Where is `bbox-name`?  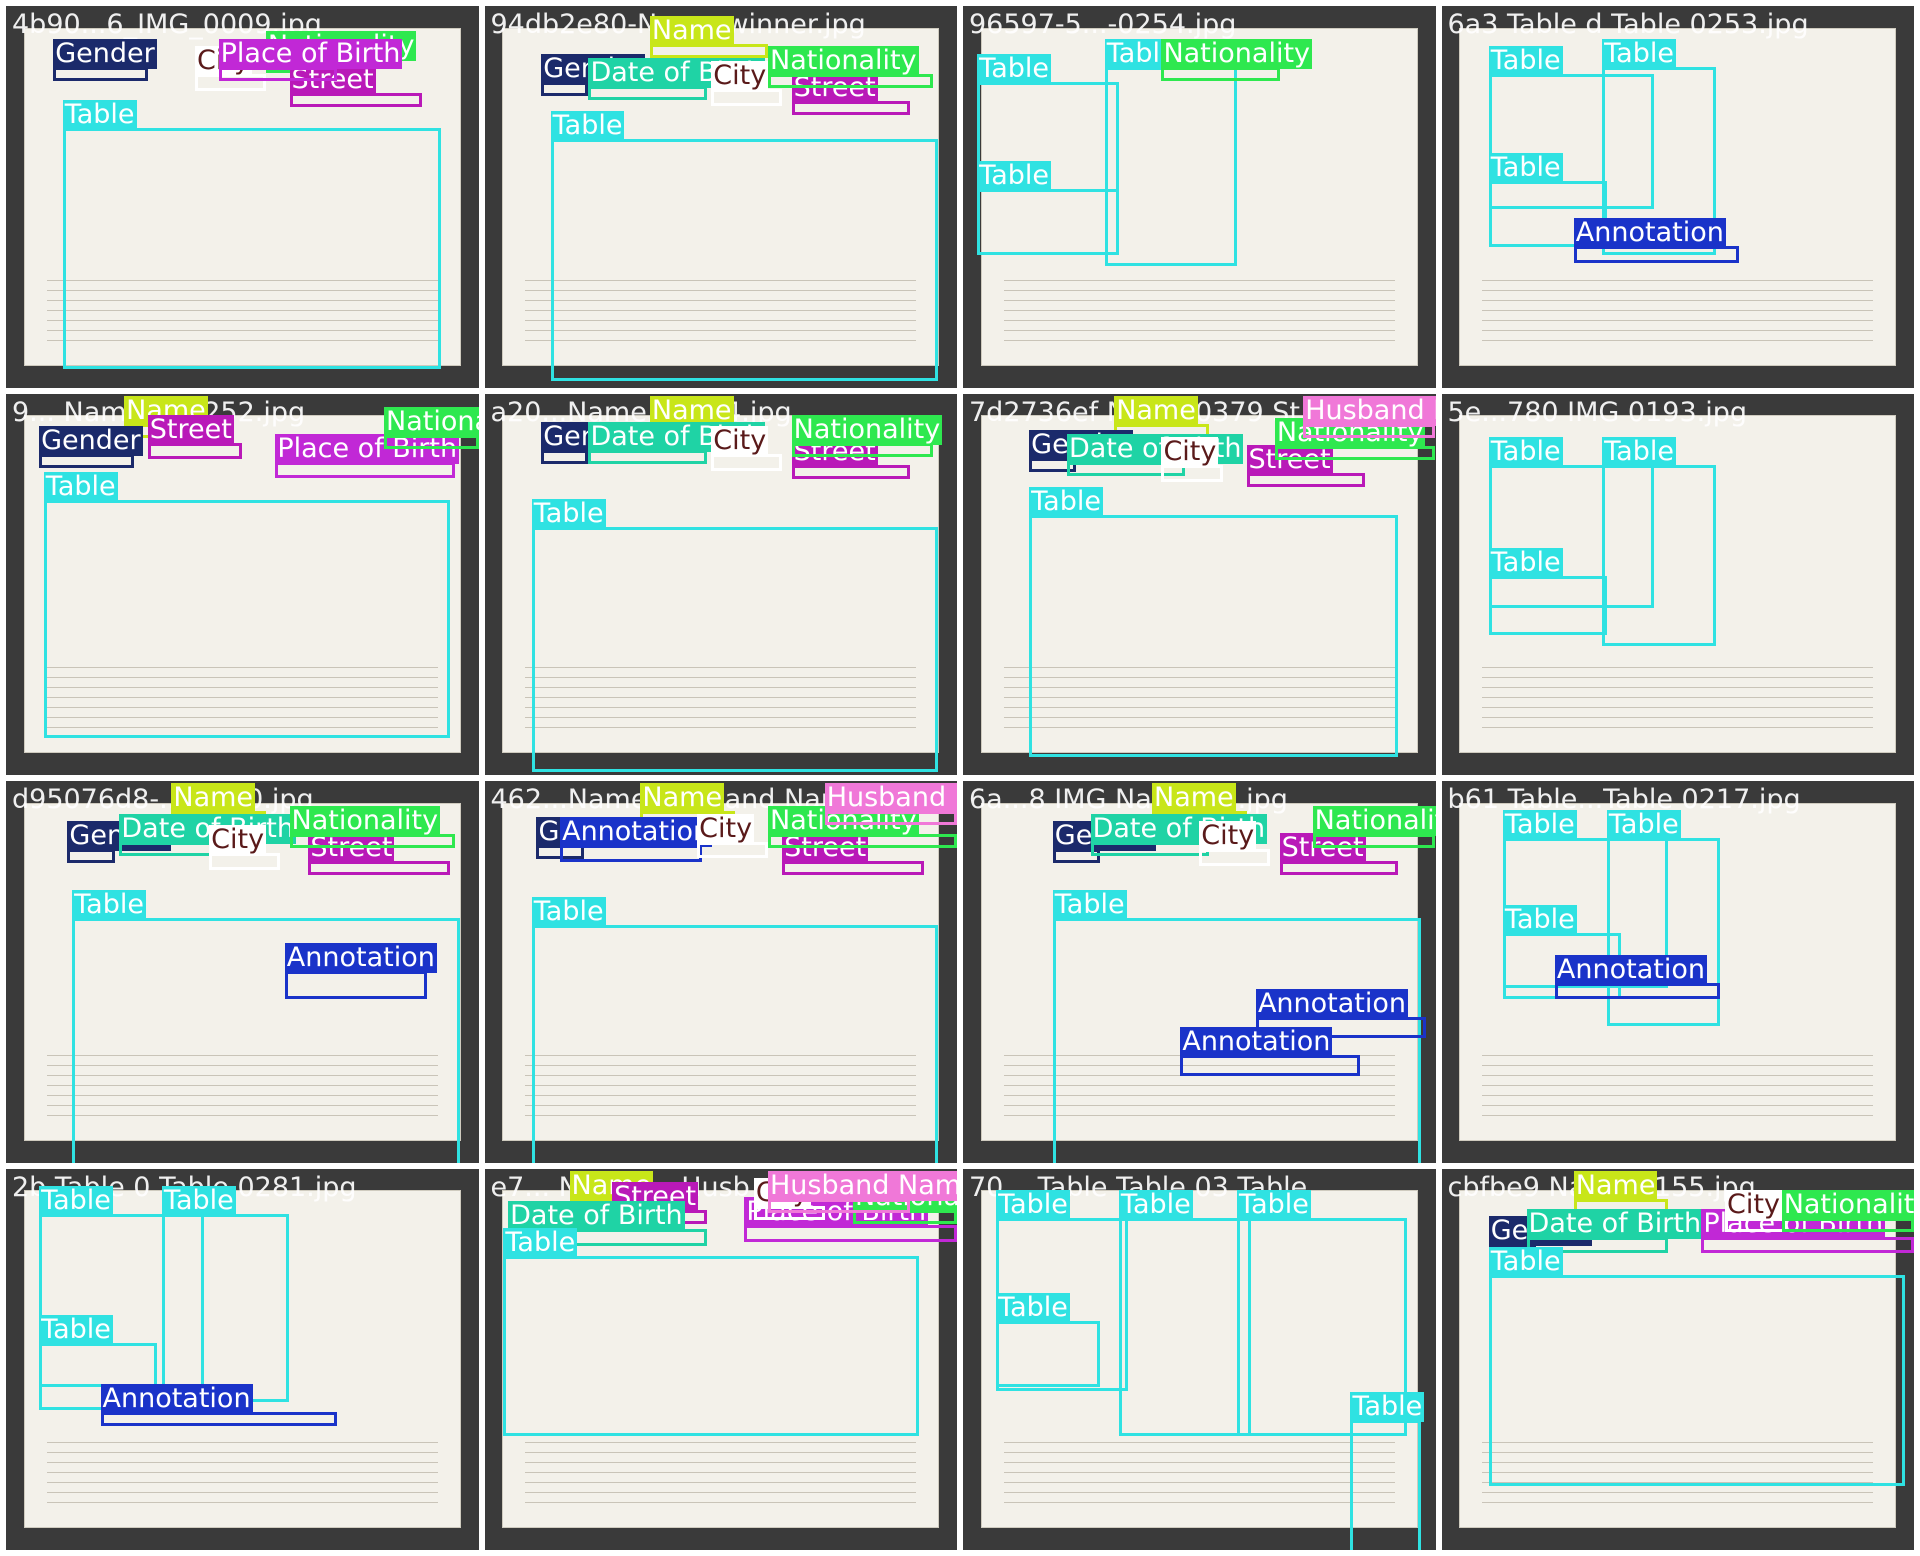
bbox-name is located at coordinates (708, 50).